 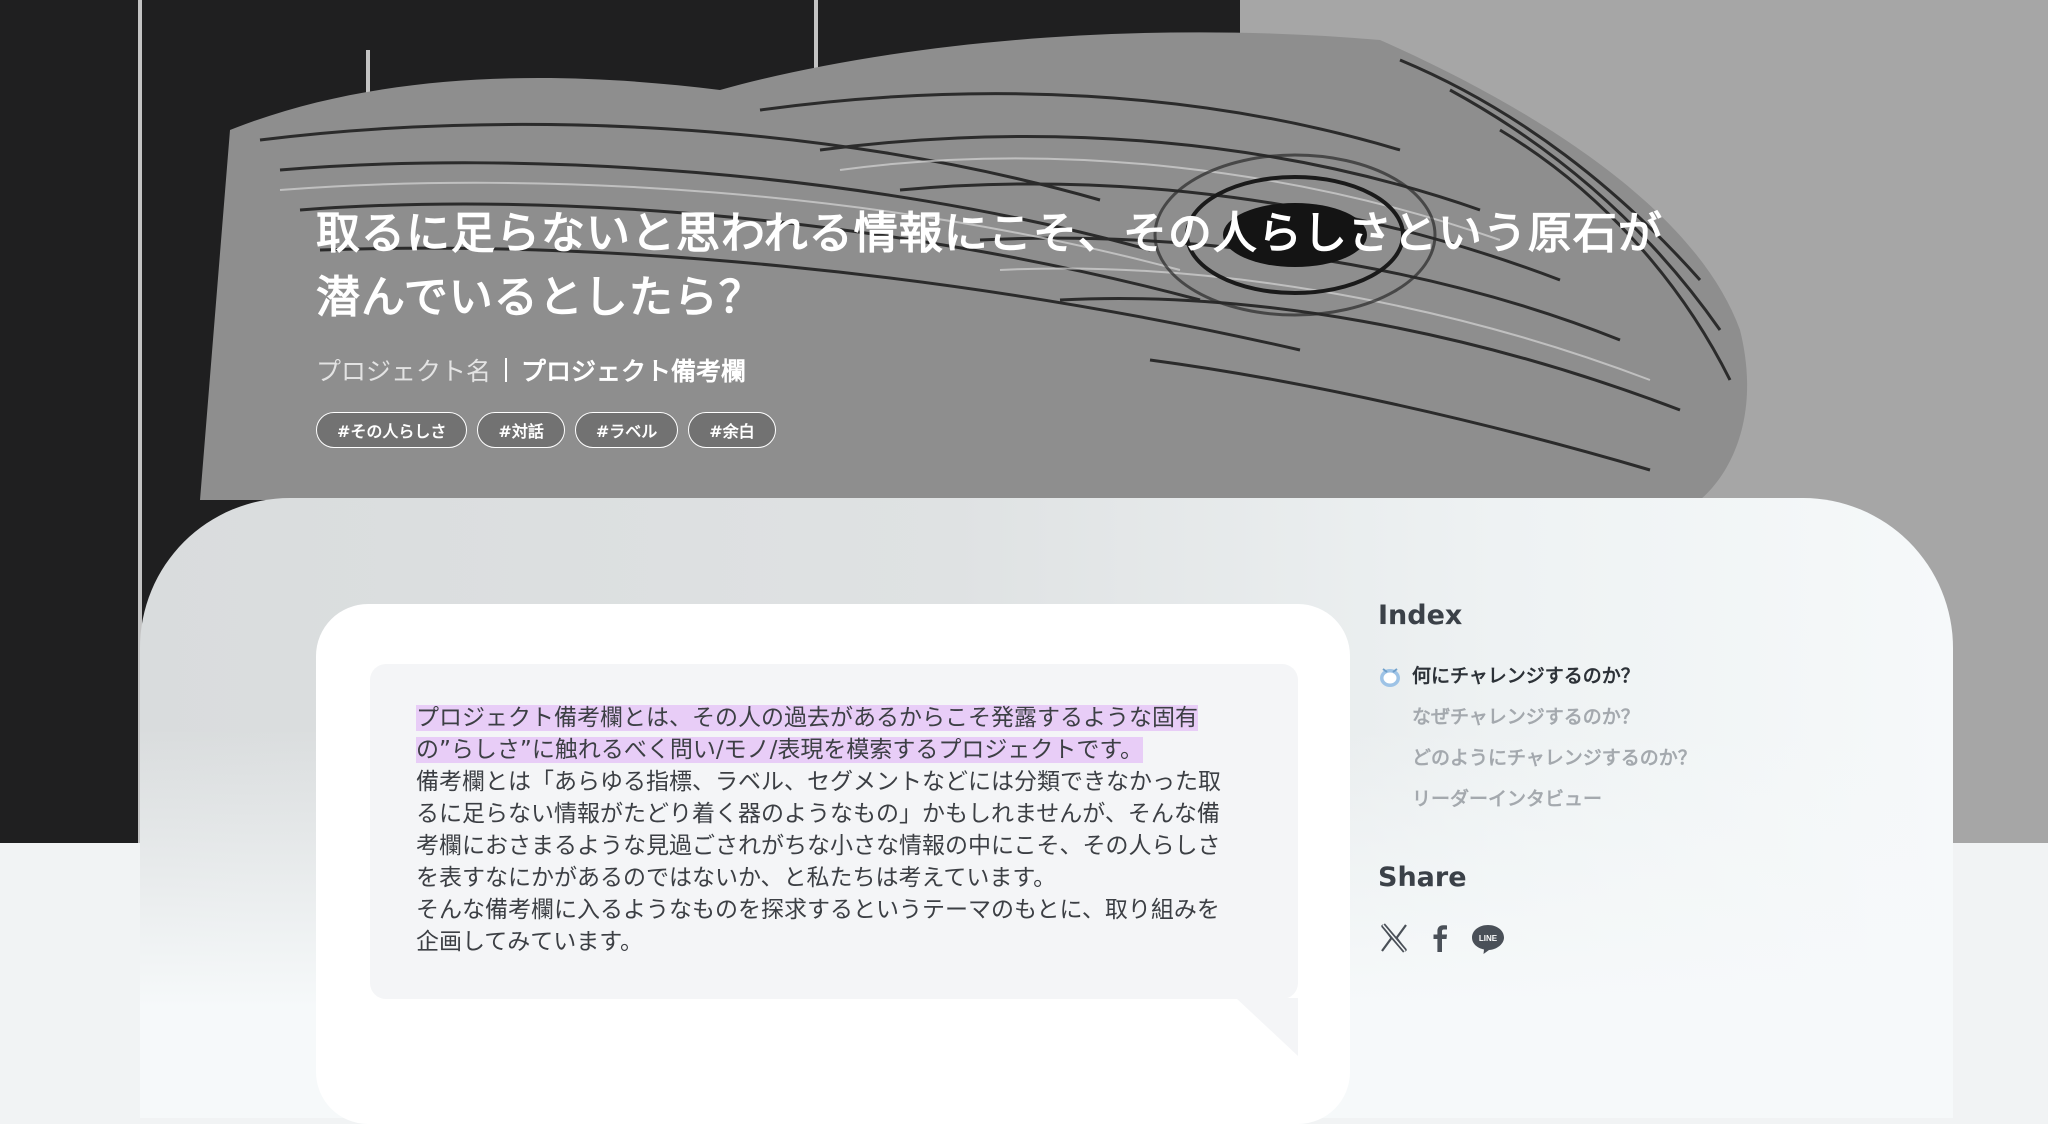 What do you see at coordinates (1526, 717) in the screenshot?
I see `index-item-label: なぜチャレンジするのか？` at bounding box center [1526, 717].